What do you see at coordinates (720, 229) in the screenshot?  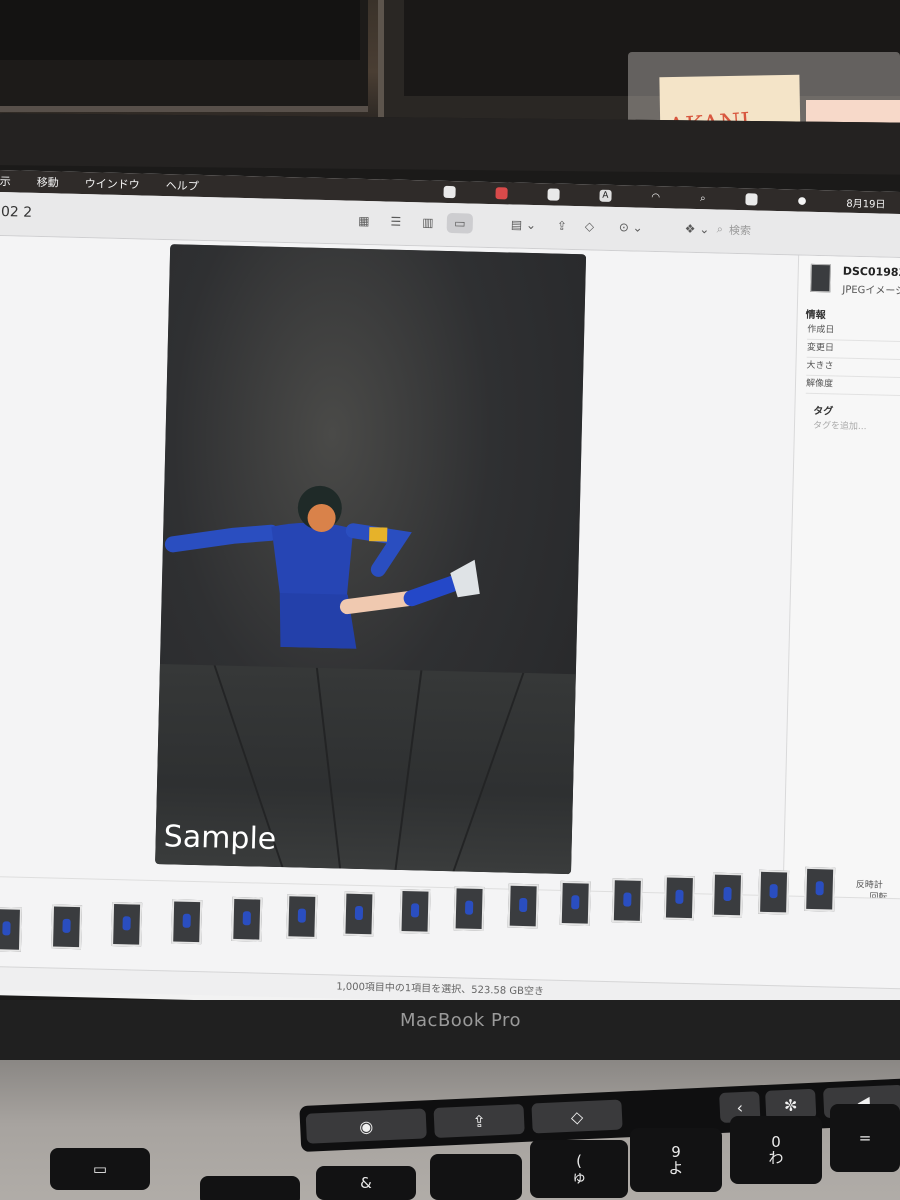 I see `search-field-icon: ⌕` at bounding box center [720, 229].